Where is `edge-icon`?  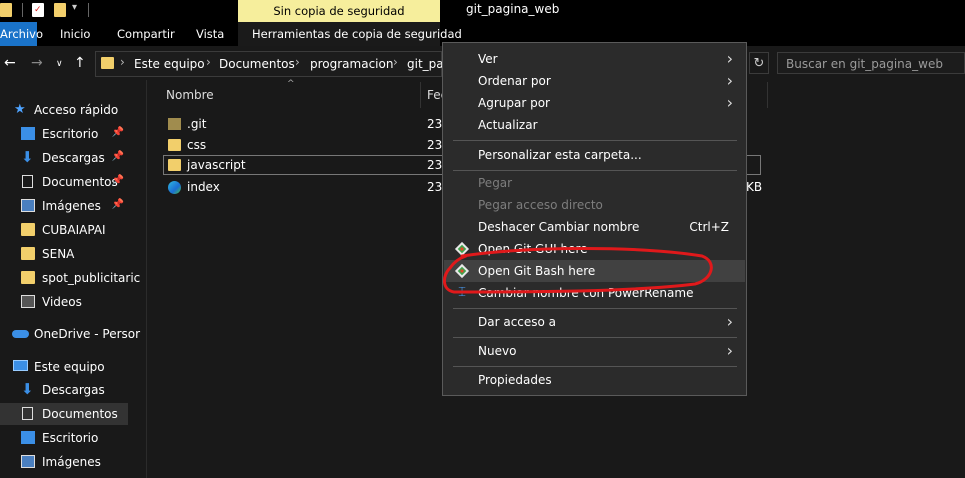 edge-icon is located at coordinates (174, 187).